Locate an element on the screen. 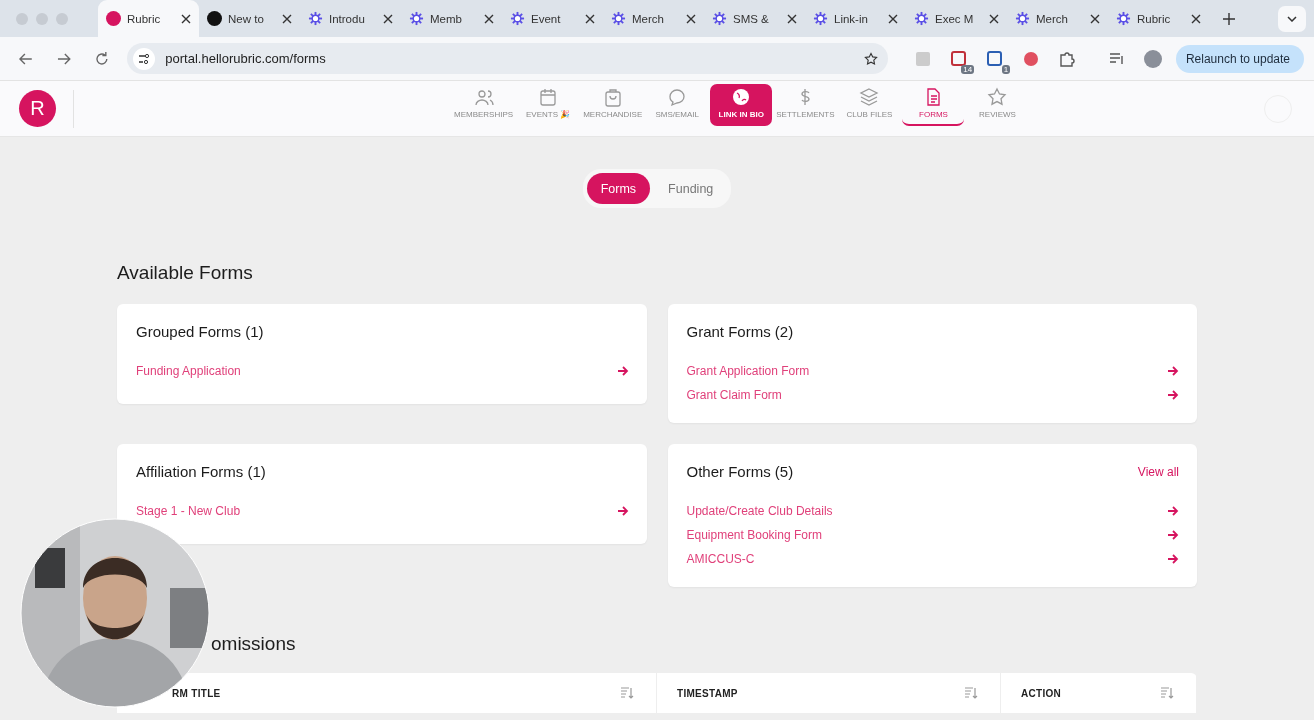 This screenshot has width=1314, height=720. nav-tab: SMS/EMAIL is located at coordinates (677, 105).